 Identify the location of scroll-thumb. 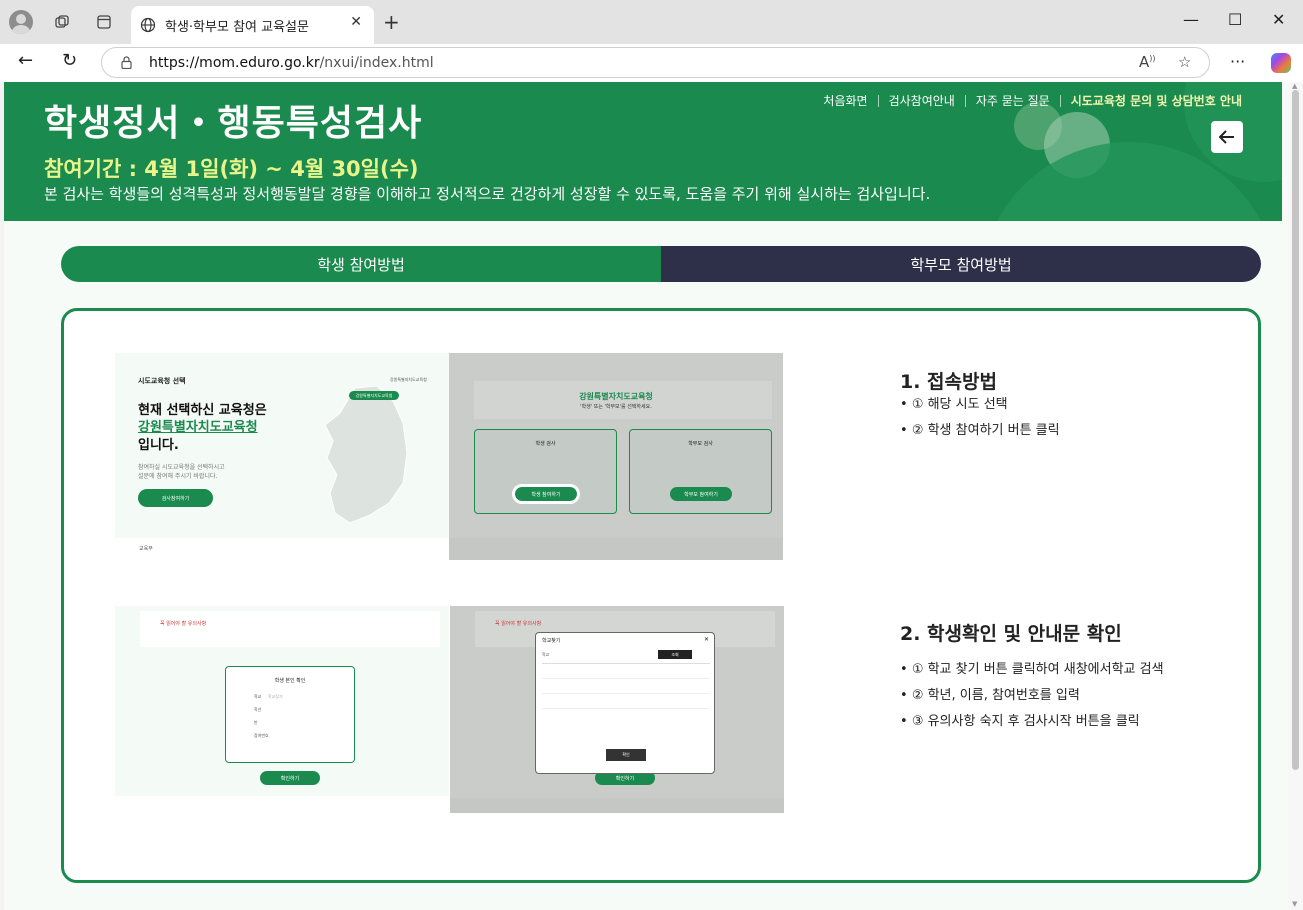
(1295, 430).